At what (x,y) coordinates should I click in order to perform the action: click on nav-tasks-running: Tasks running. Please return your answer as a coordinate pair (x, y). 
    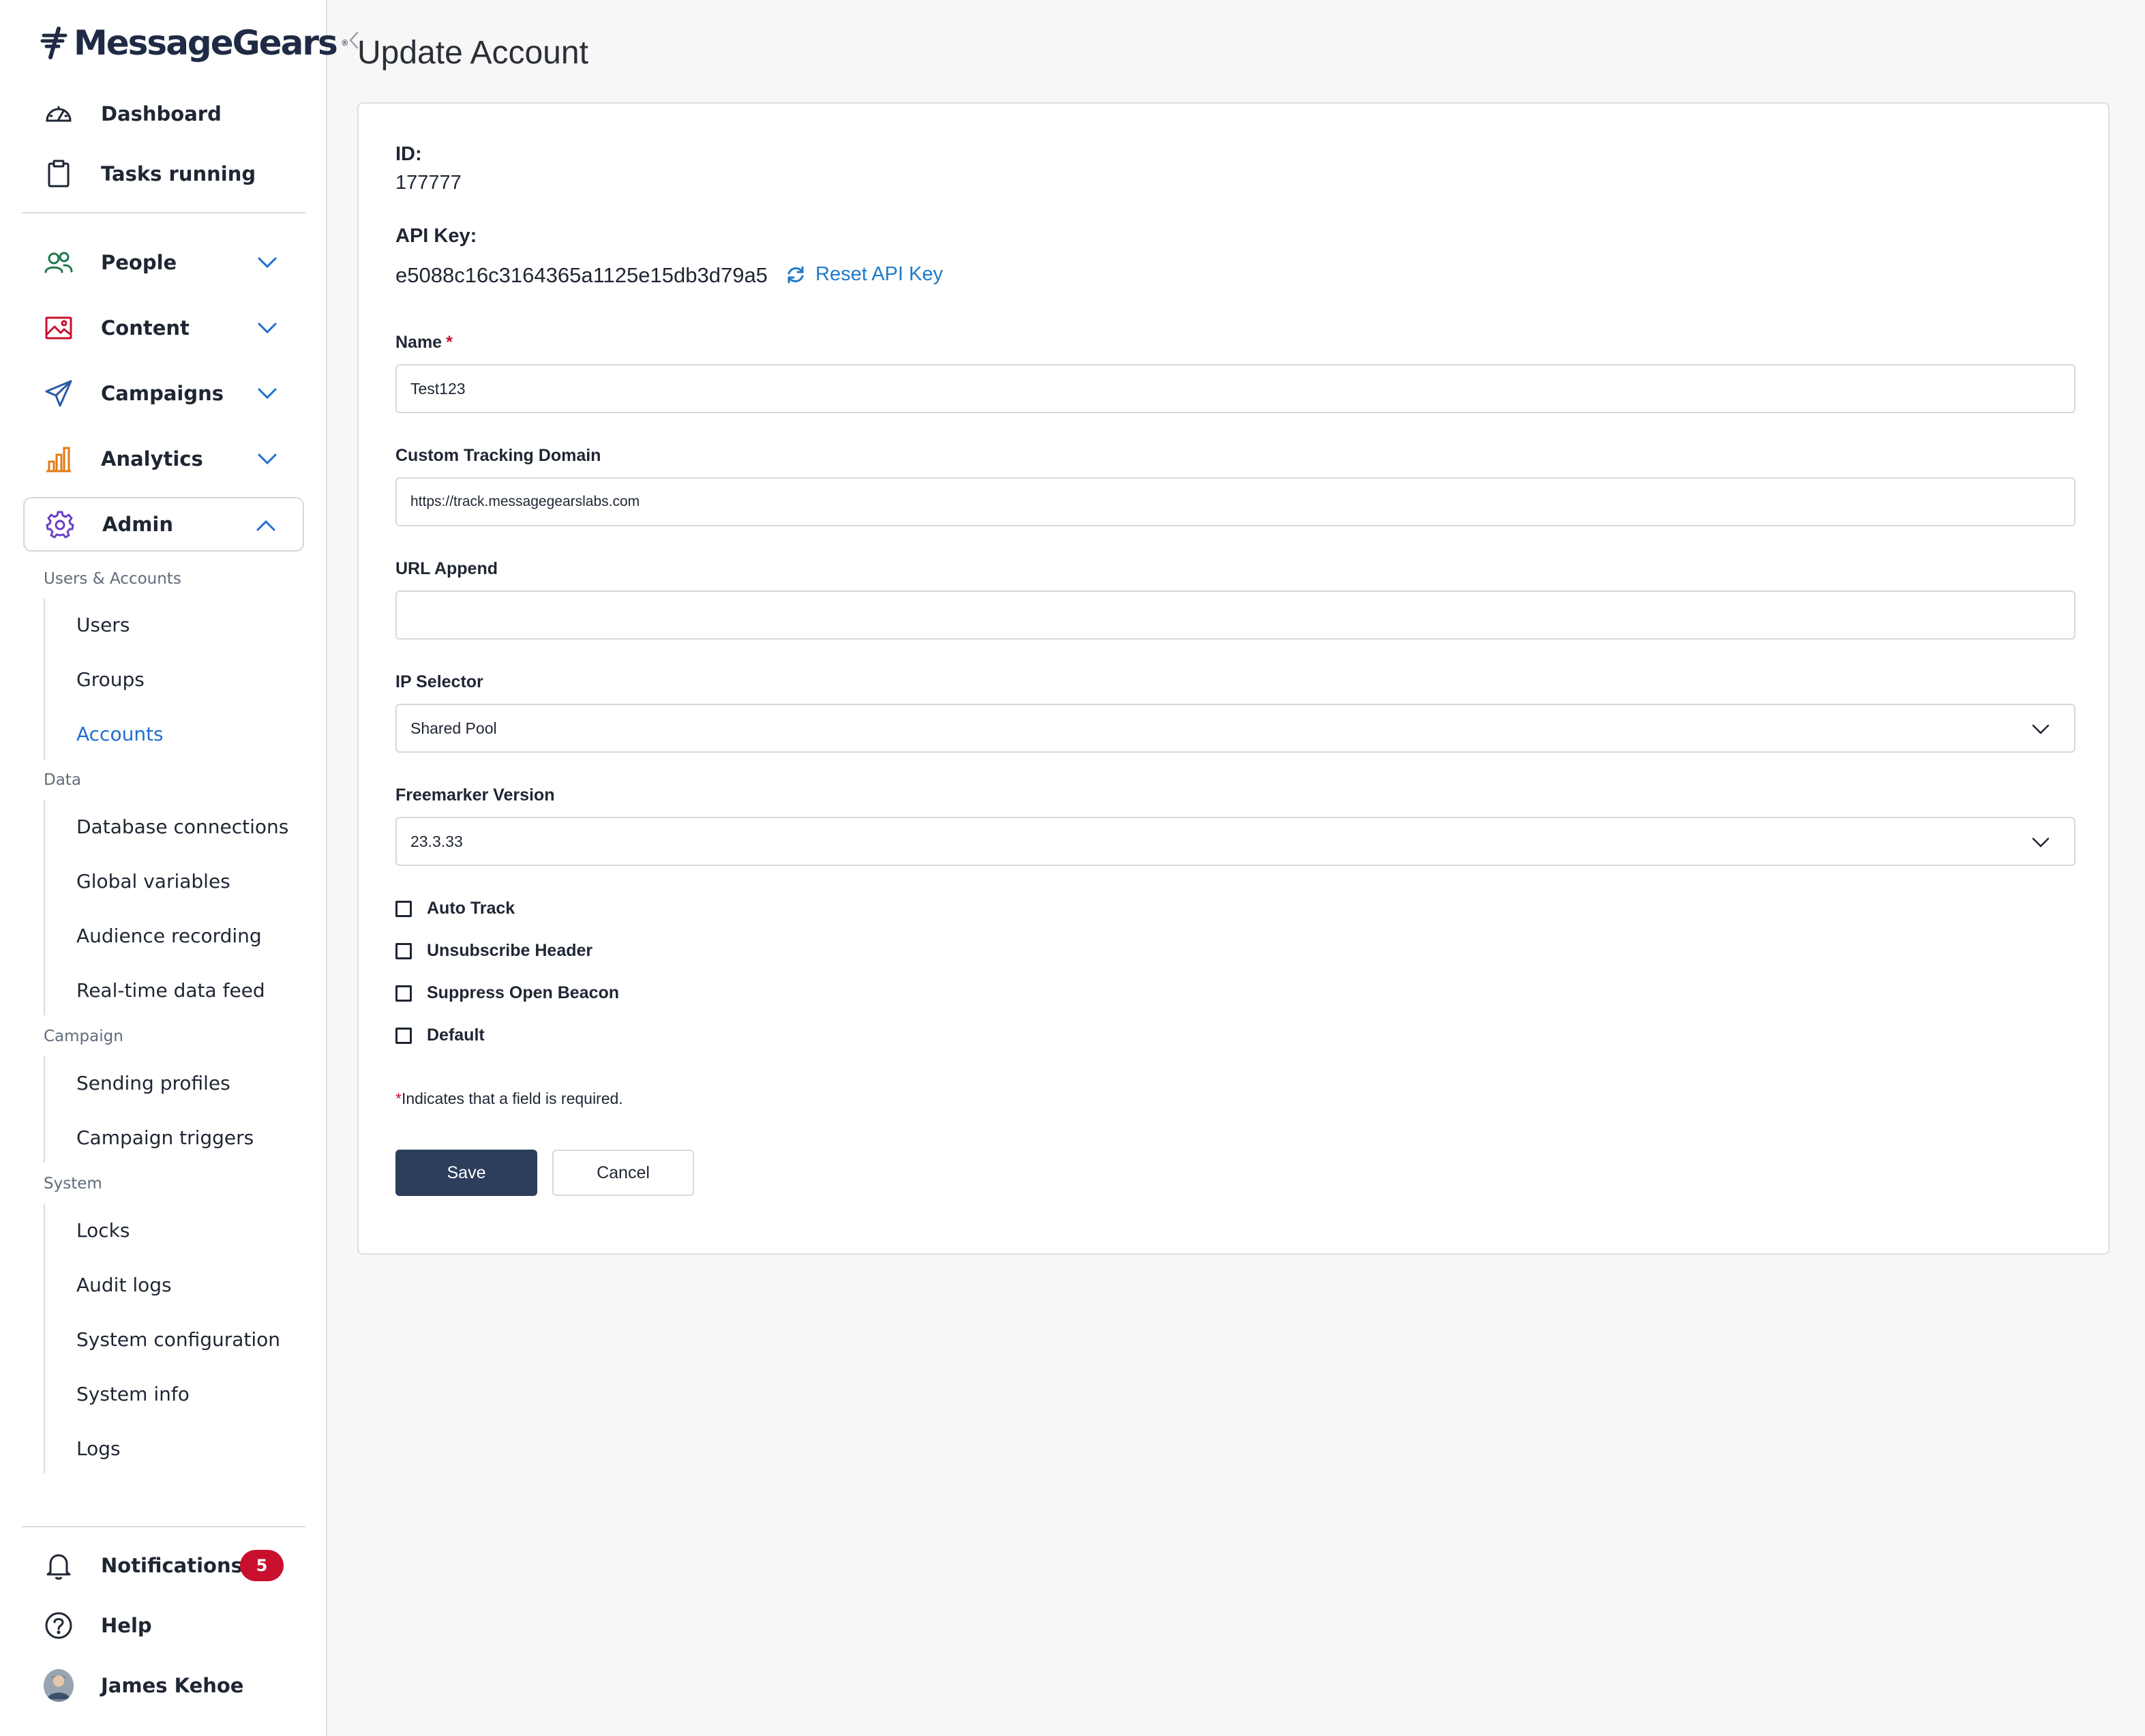
    Looking at the image, I should click on (163, 174).